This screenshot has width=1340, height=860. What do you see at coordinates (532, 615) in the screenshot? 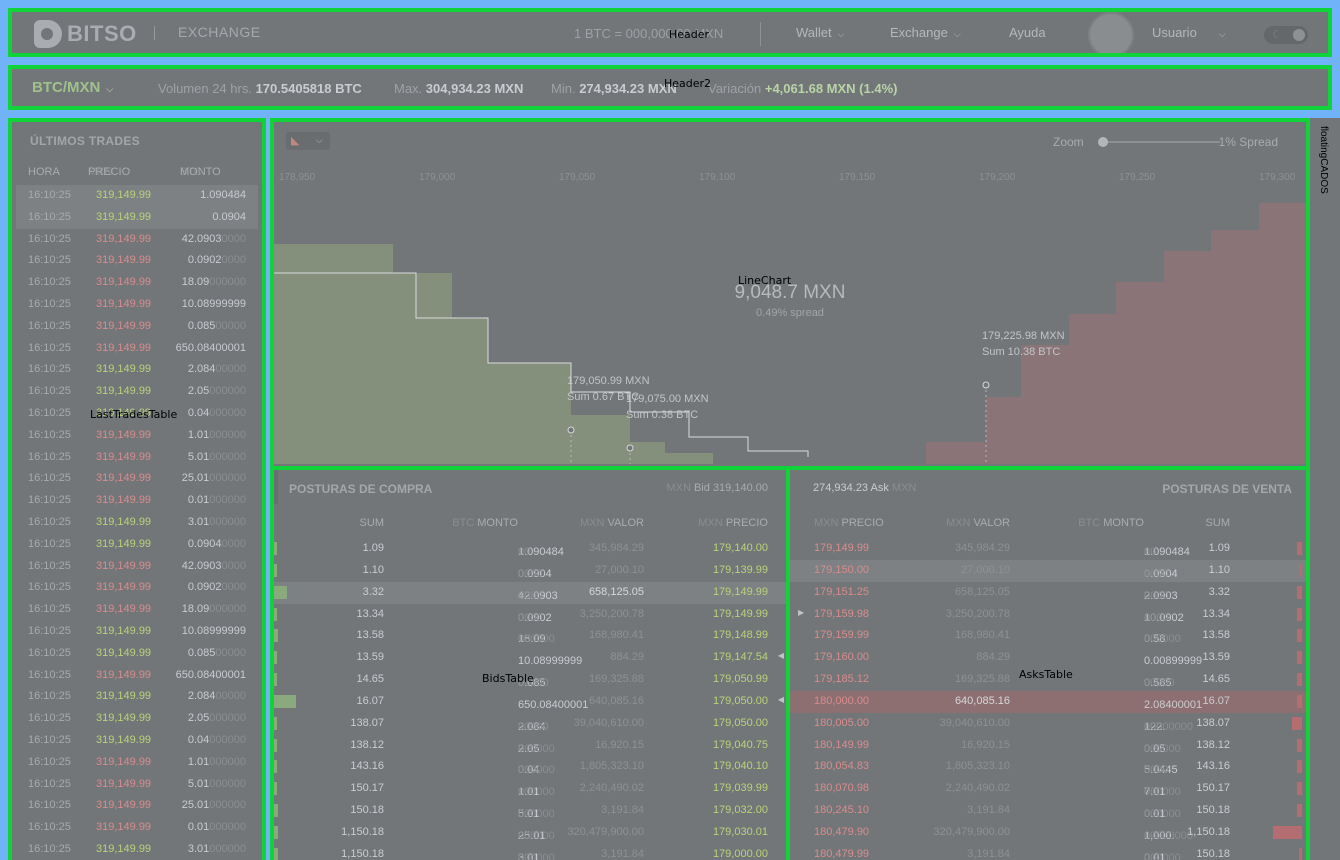
I see `table-row: 13.34 0.0902 0000 3,250,200.78 179,149.99` at bounding box center [532, 615].